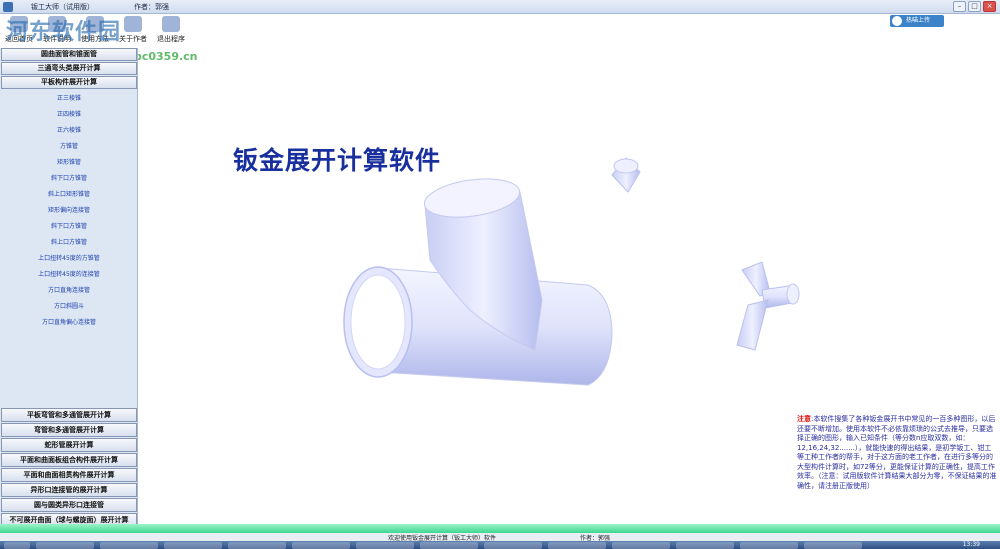 The width and height of the screenshot is (1000, 549). Describe the element at coordinates (17, 545) in the screenshot. I see `start-button` at that location.